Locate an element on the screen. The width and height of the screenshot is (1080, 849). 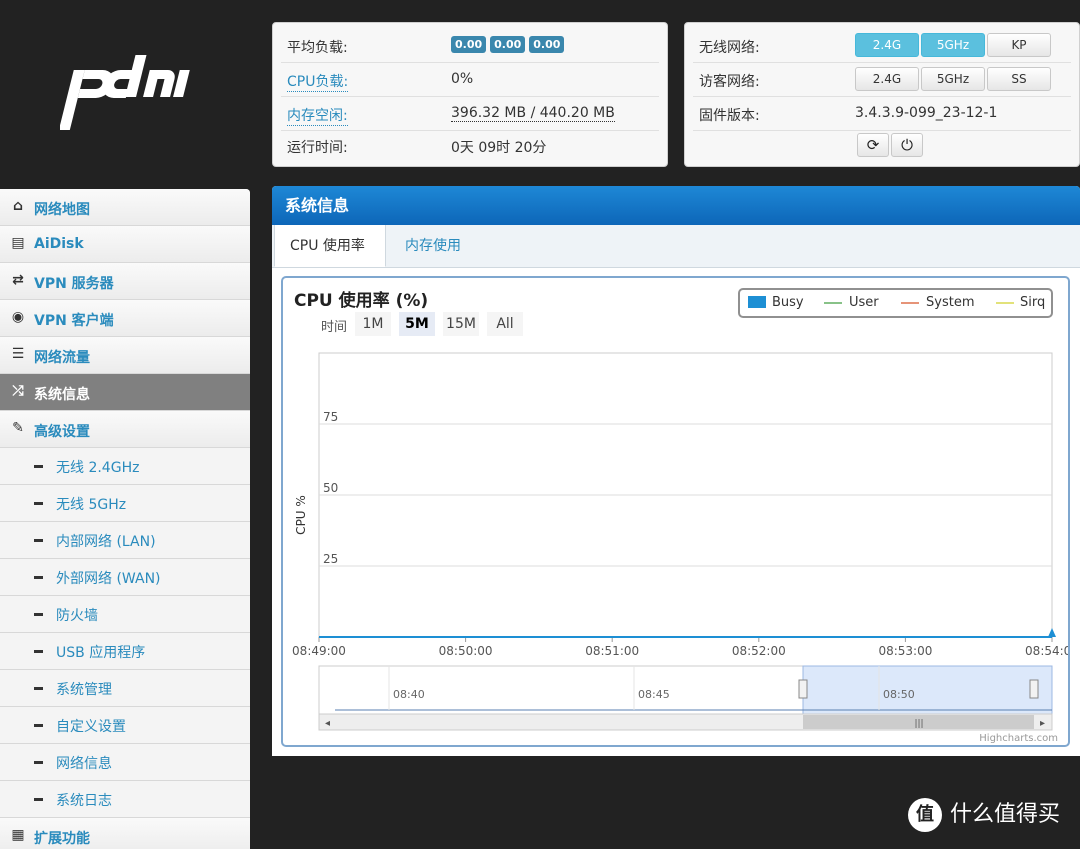
action-row: ⟳ ⏻ is located at coordinates (882, 145).